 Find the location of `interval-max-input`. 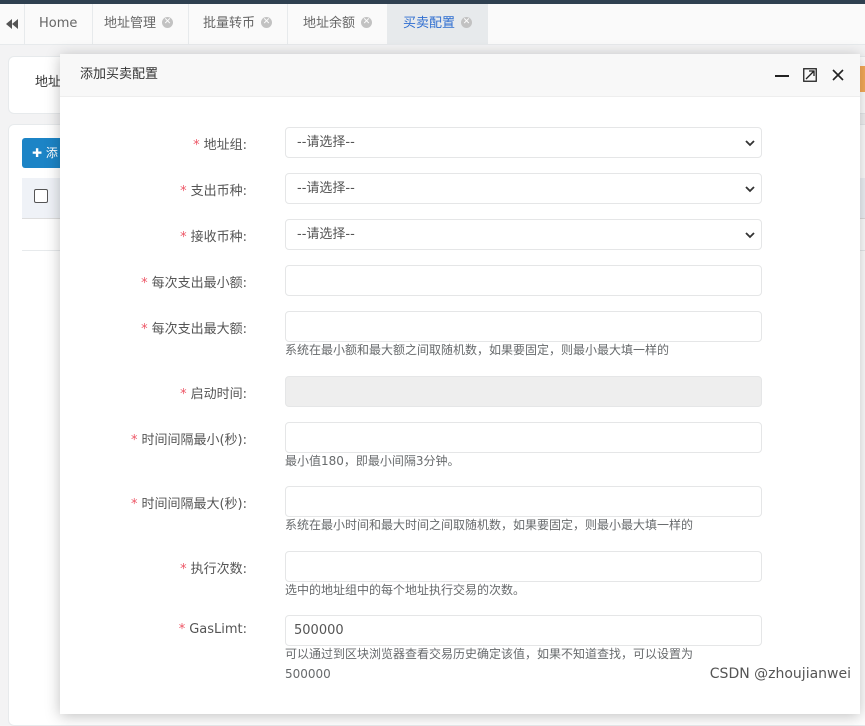

interval-max-input is located at coordinates (523, 501).